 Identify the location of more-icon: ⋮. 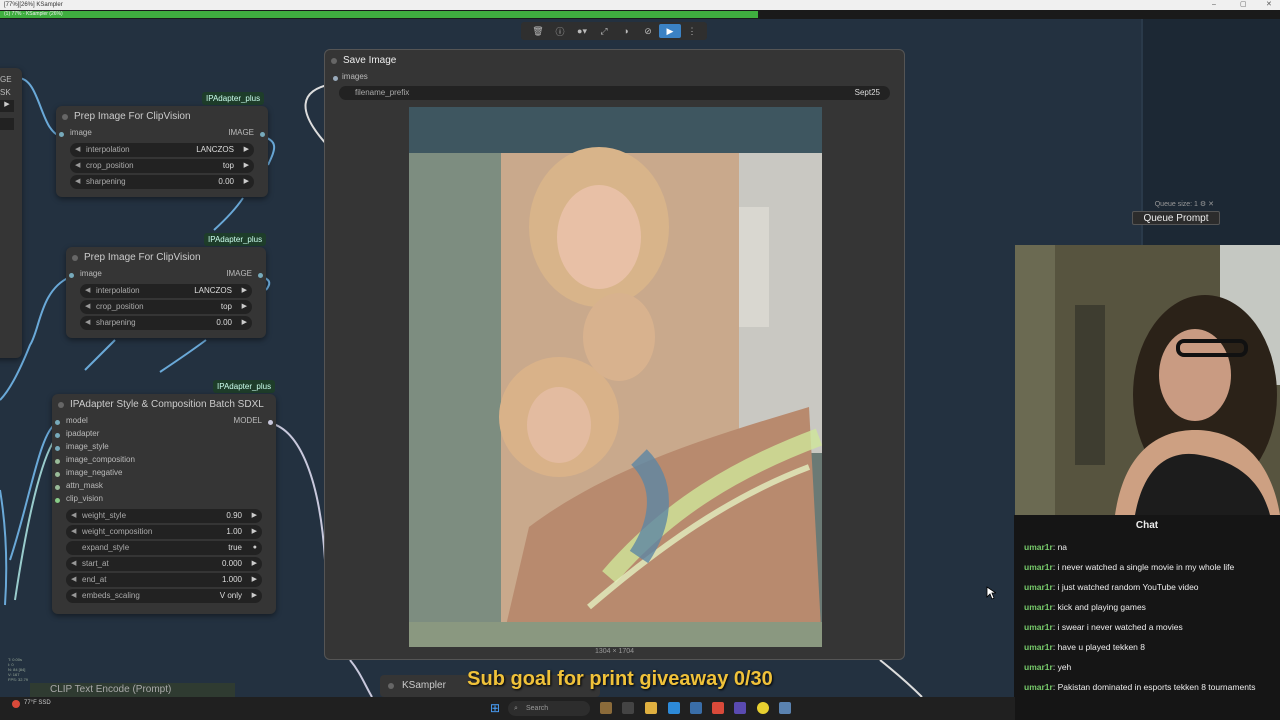
(692, 31).